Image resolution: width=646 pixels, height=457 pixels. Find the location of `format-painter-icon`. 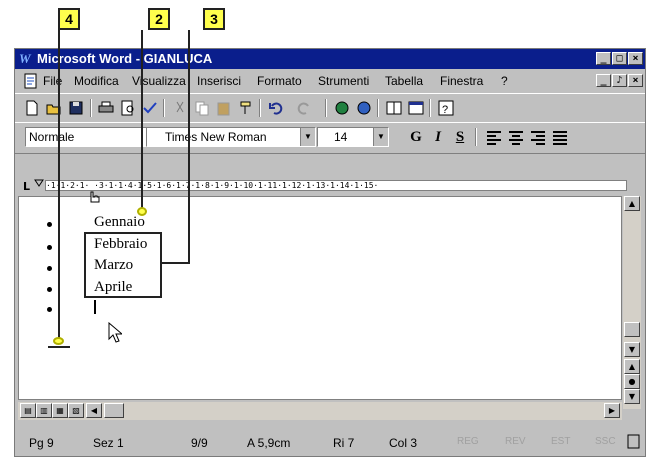

format-painter-icon is located at coordinates (246, 108).